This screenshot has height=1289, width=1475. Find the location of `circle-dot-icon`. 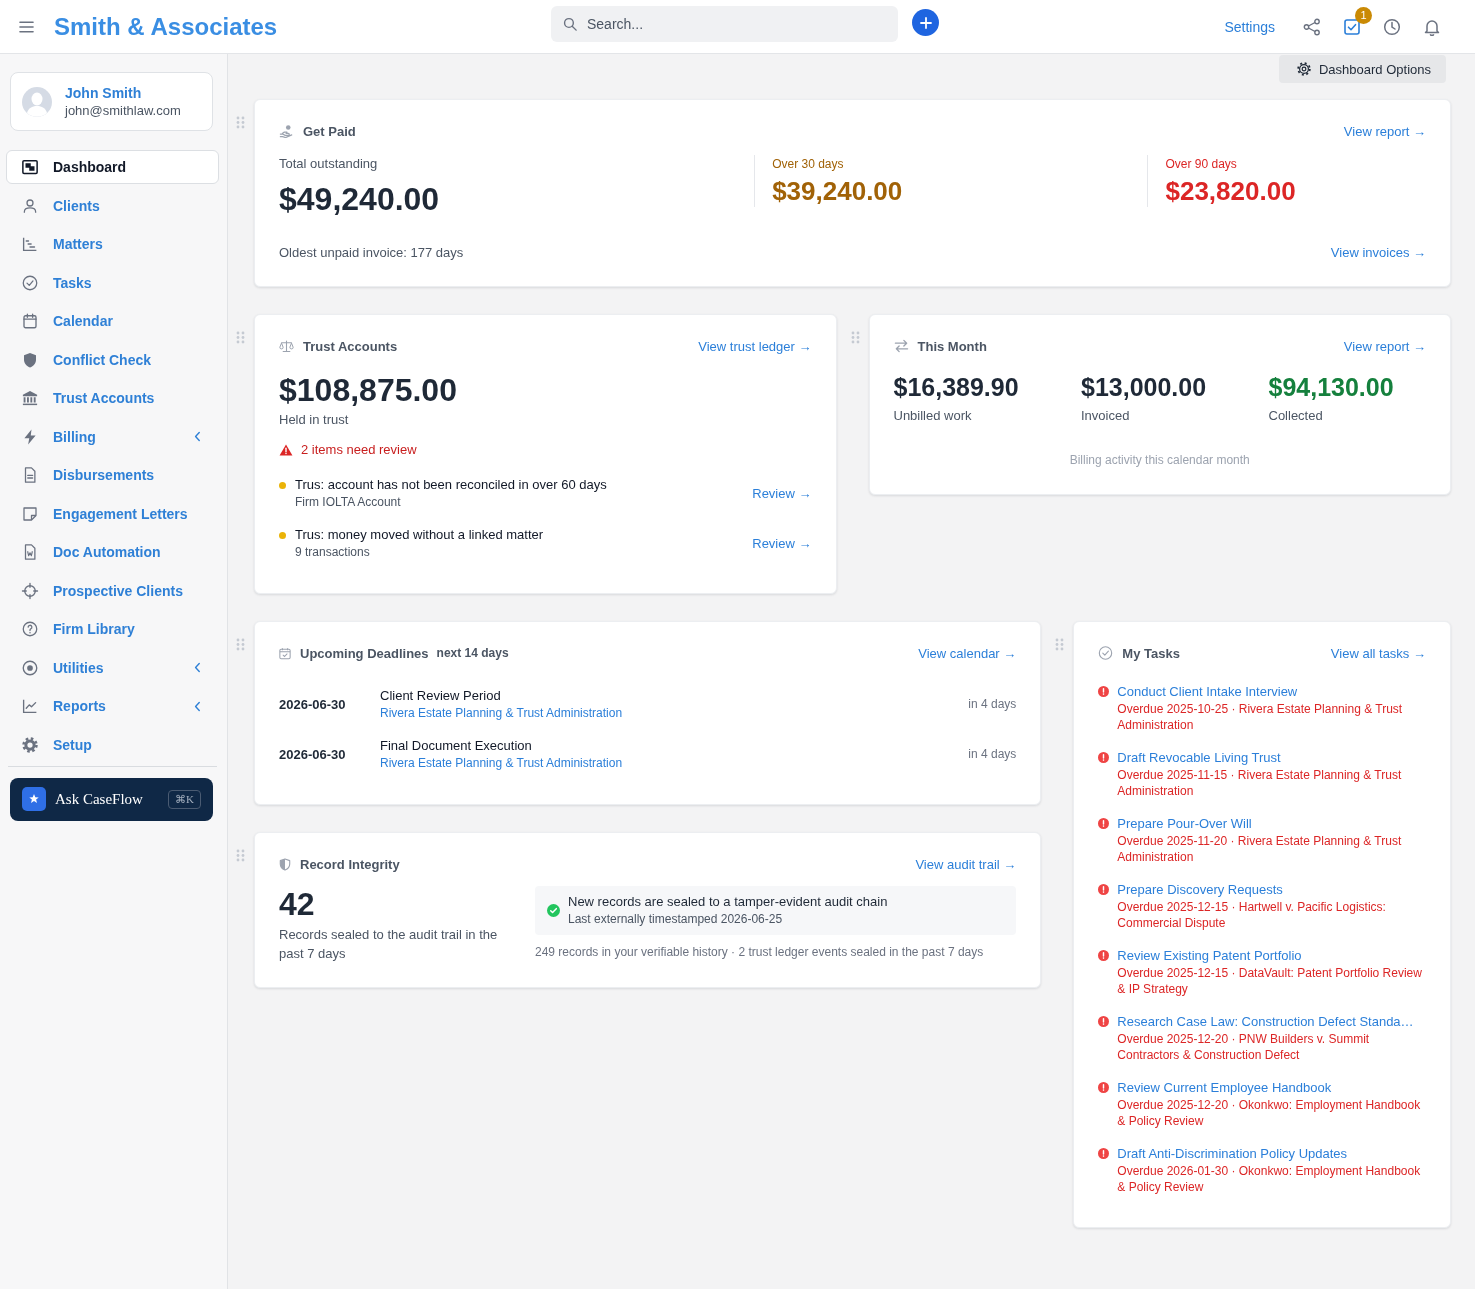

circle-dot-icon is located at coordinates (30, 667).